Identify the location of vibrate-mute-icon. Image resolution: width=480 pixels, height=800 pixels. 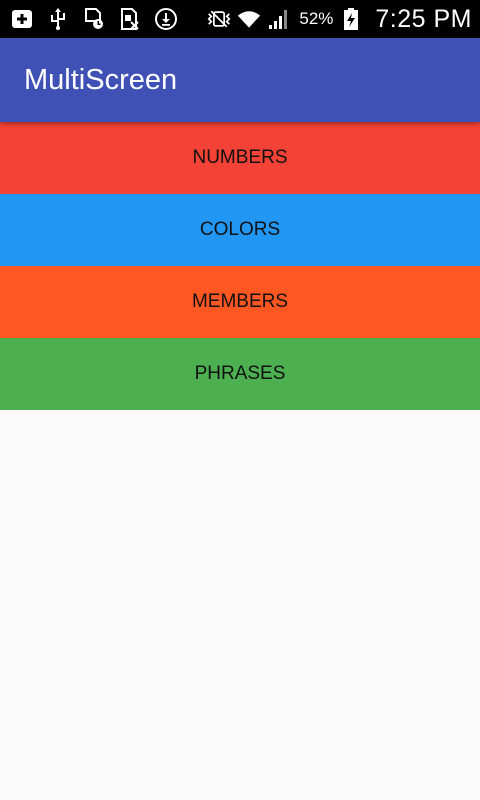
(219, 19).